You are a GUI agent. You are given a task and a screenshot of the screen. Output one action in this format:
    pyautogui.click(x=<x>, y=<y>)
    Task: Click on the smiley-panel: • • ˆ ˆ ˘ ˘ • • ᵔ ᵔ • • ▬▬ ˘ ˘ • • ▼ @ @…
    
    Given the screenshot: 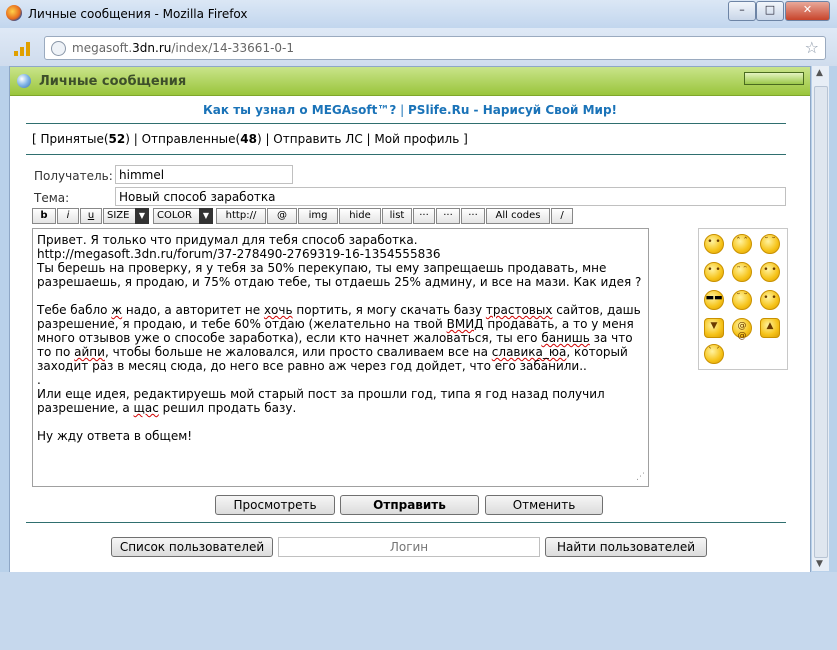 What is the action you would take?
    pyautogui.click(x=743, y=299)
    